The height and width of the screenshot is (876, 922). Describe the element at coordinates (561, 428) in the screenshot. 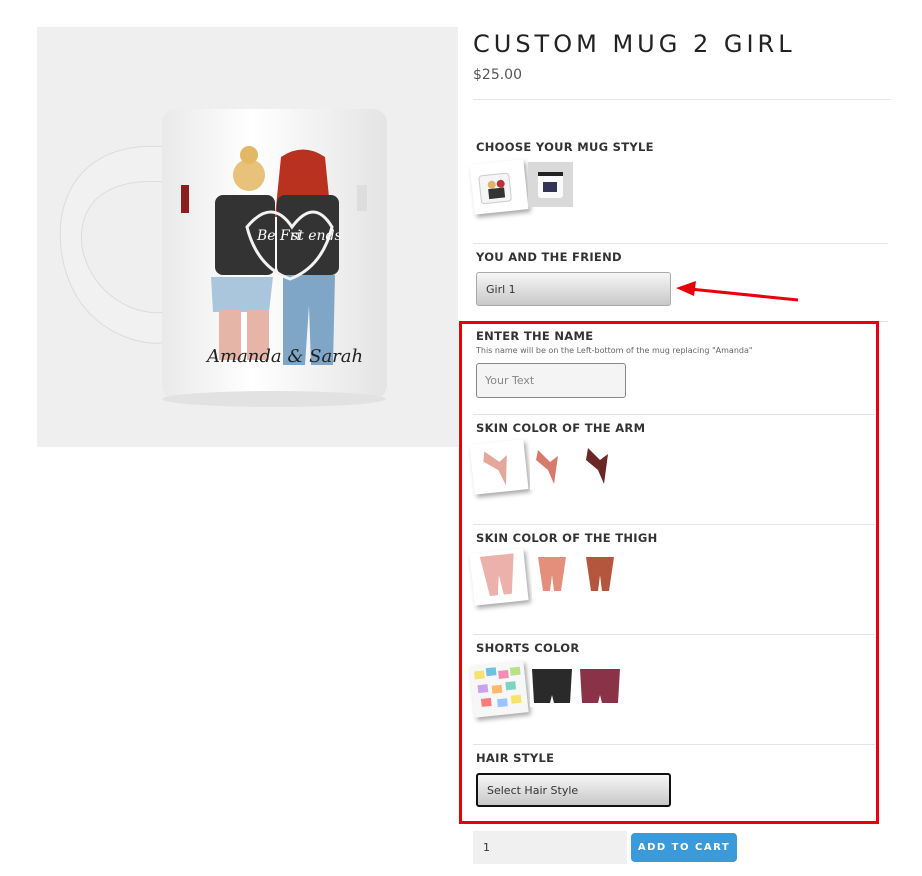

I see `arm-label: SKIN COLOR OF THE ARM` at that location.